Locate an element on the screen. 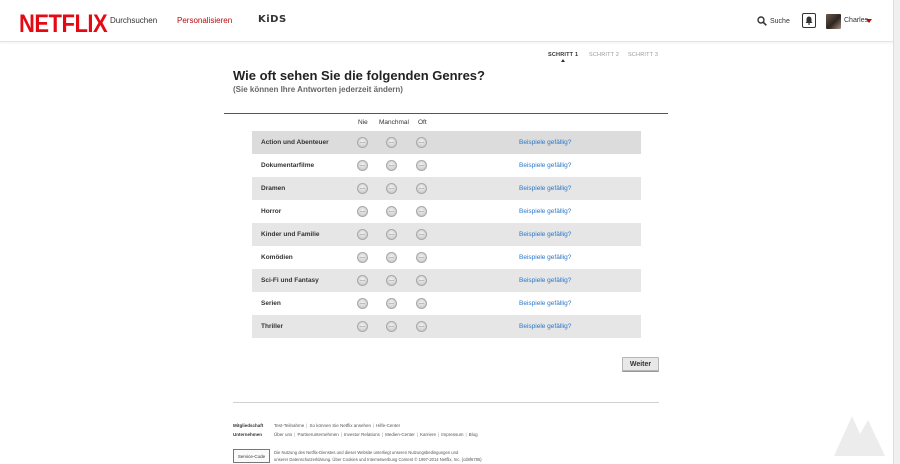  notifications-button is located at coordinates (809, 20).